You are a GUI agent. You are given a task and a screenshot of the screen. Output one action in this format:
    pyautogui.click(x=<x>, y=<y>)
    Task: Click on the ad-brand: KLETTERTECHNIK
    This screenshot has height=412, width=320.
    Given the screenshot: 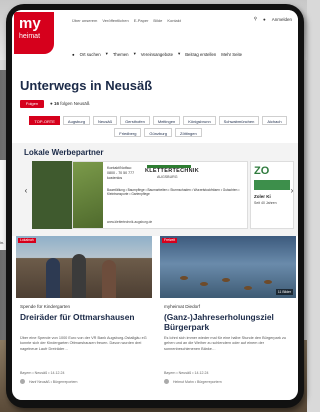 What is the action you would take?
    pyautogui.click(x=172, y=171)
    